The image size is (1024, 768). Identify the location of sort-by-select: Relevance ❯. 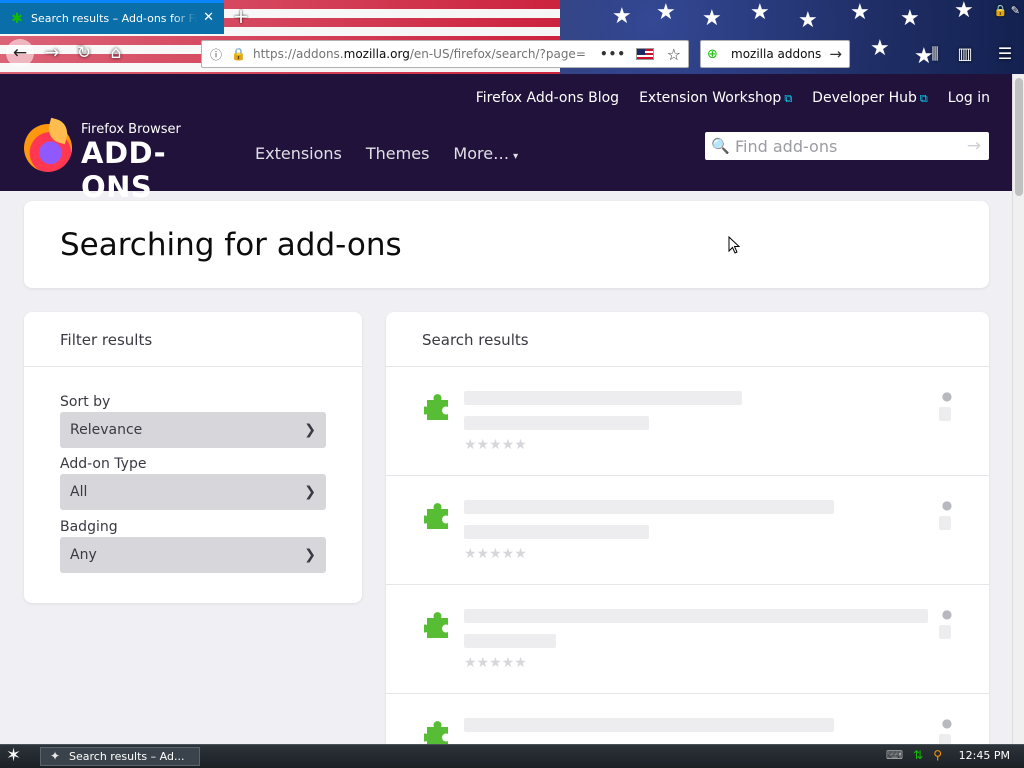
(193, 430).